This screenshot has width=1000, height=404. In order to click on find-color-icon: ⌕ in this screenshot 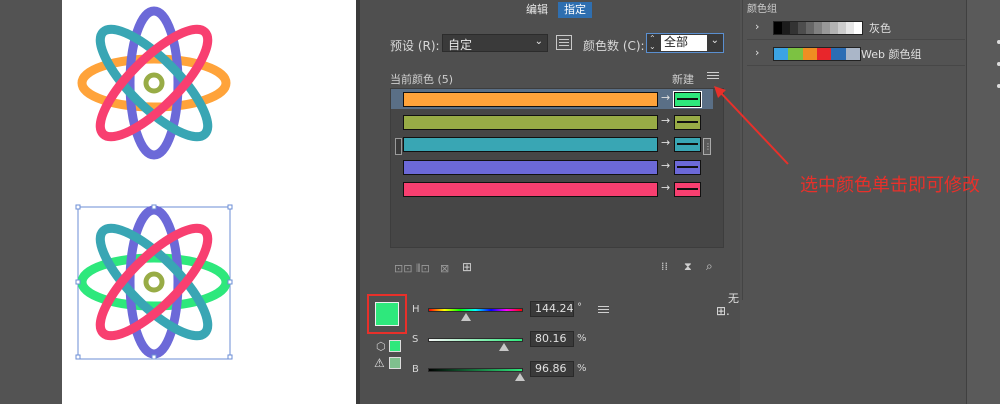, I will do `click(709, 266)`.